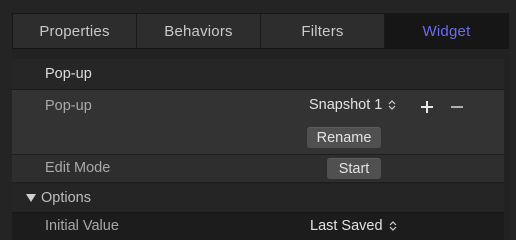 The width and height of the screenshot is (516, 240). What do you see at coordinates (78, 168) in the screenshot?
I see `edit-mode-label: Edit Mode` at bounding box center [78, 168].